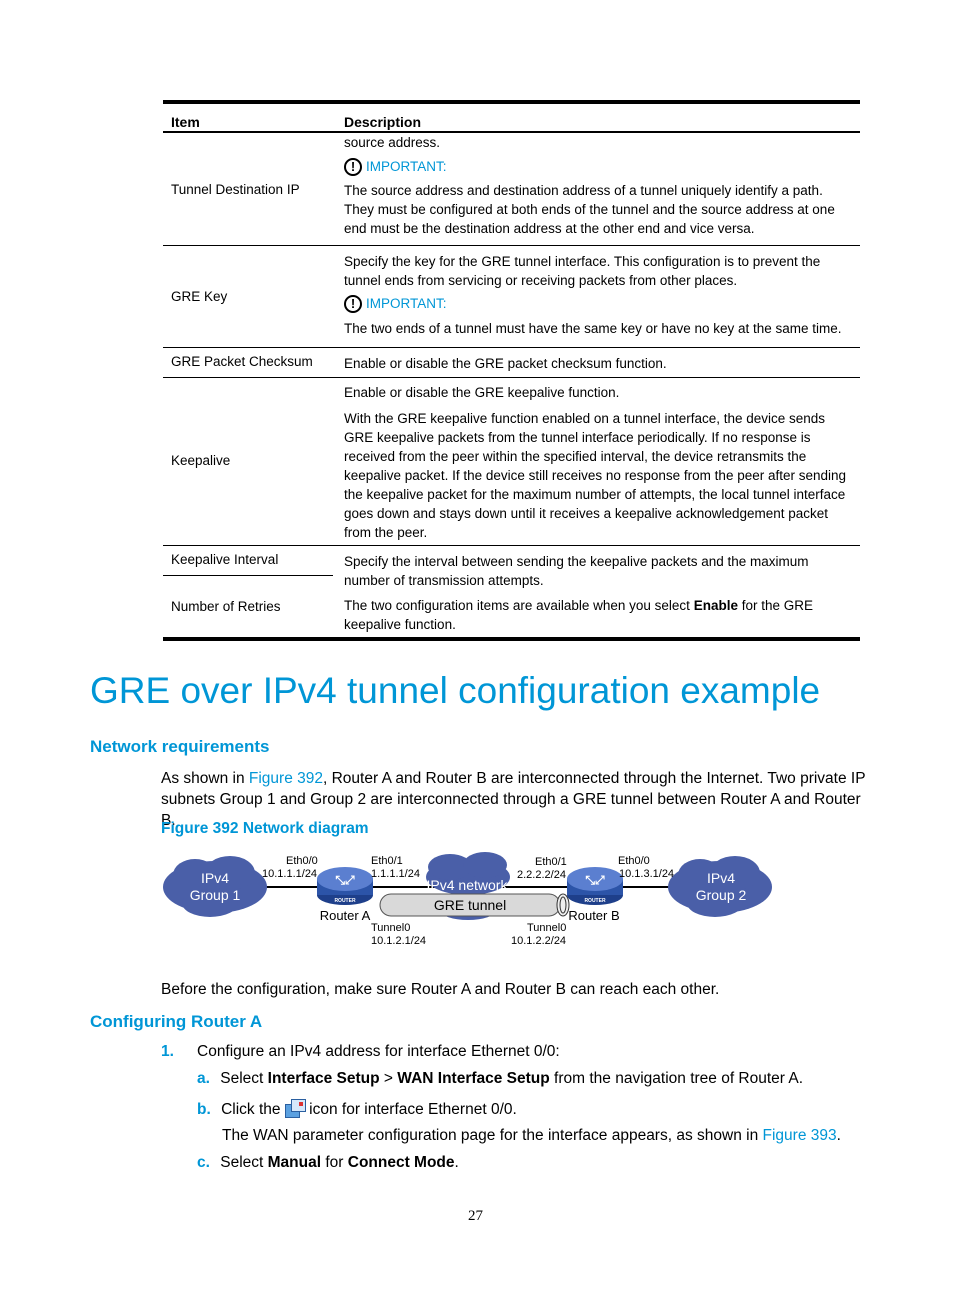 The image size is (954, 1296). Describe the element at coordinates (721, 895) in the screenshot. I see `group2-label-2: Group 2` at that location.